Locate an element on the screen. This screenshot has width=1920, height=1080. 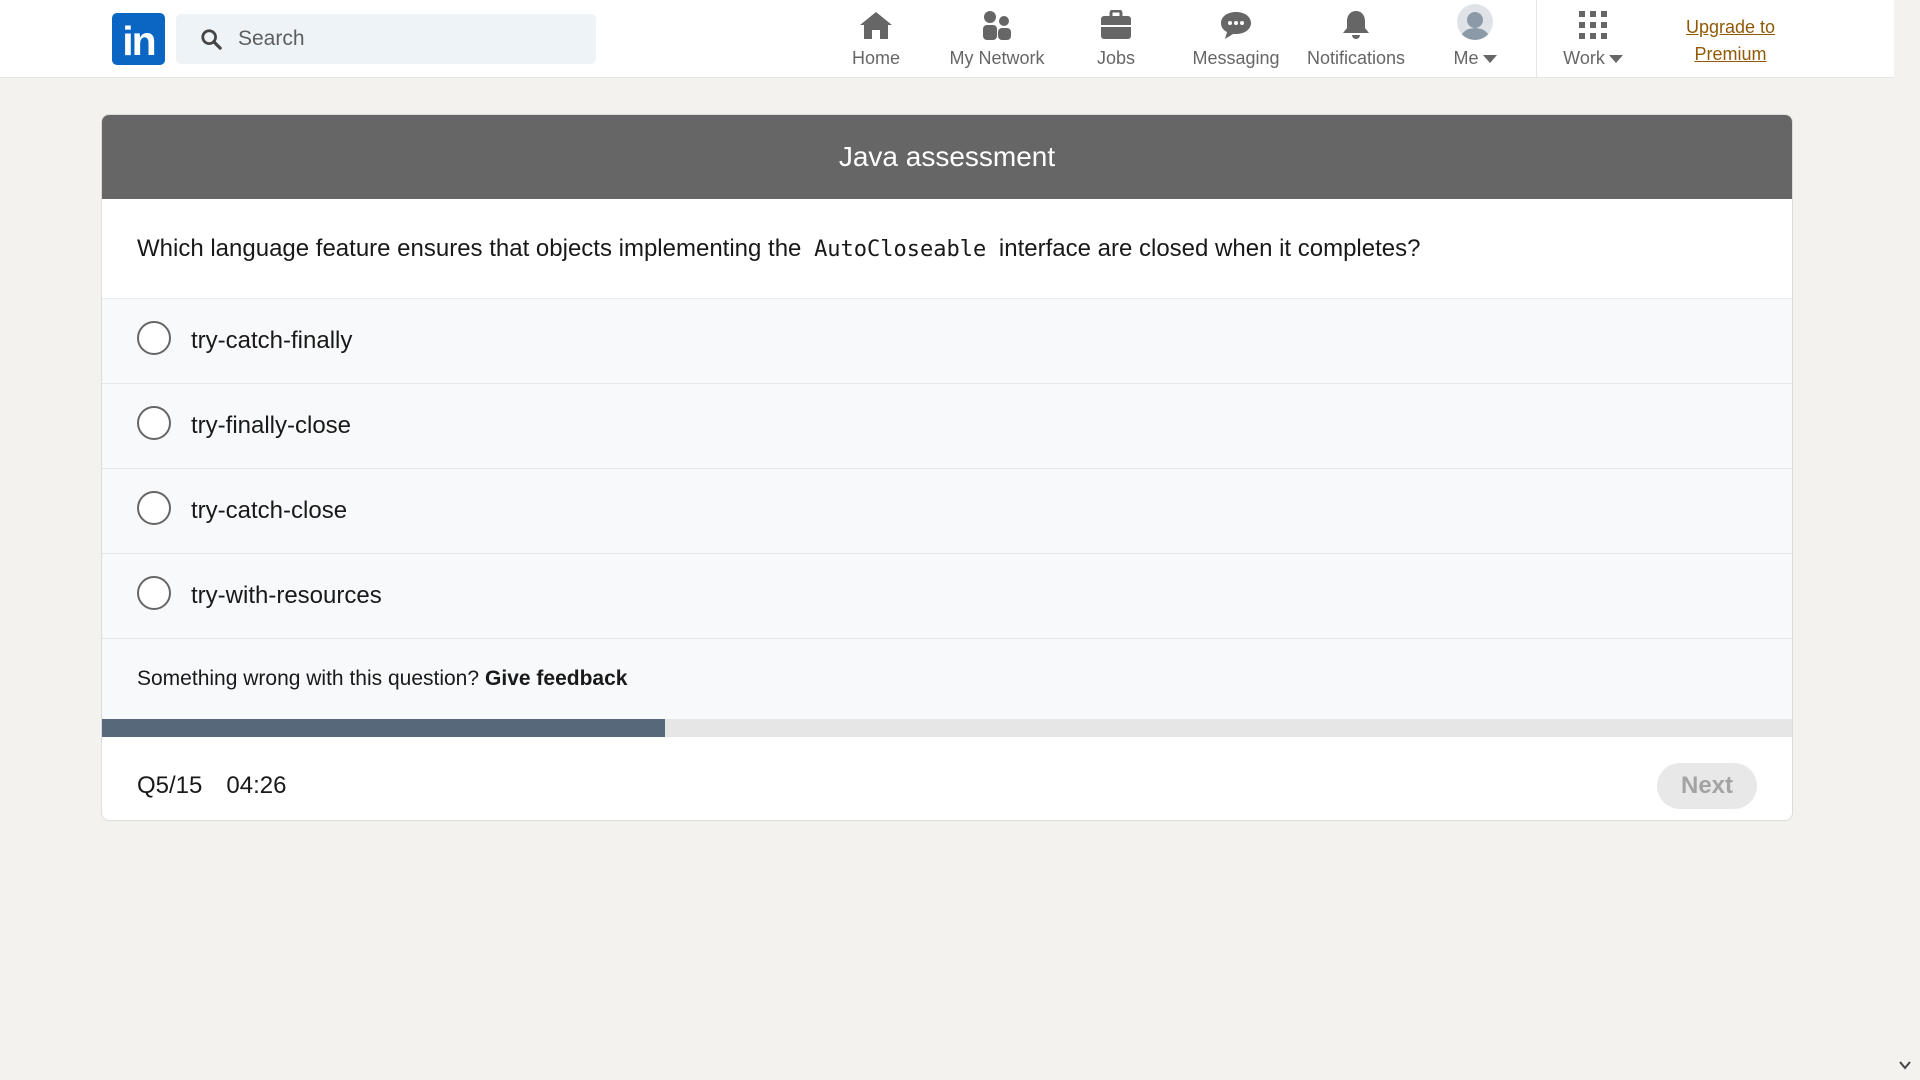
feedback-prompt: Something wrong with this question? is located at coordinates (308, 678).